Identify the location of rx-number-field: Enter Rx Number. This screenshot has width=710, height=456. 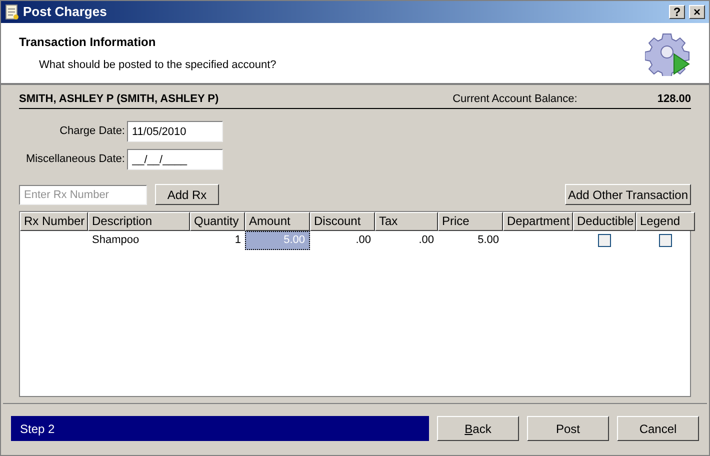
(83, 194).